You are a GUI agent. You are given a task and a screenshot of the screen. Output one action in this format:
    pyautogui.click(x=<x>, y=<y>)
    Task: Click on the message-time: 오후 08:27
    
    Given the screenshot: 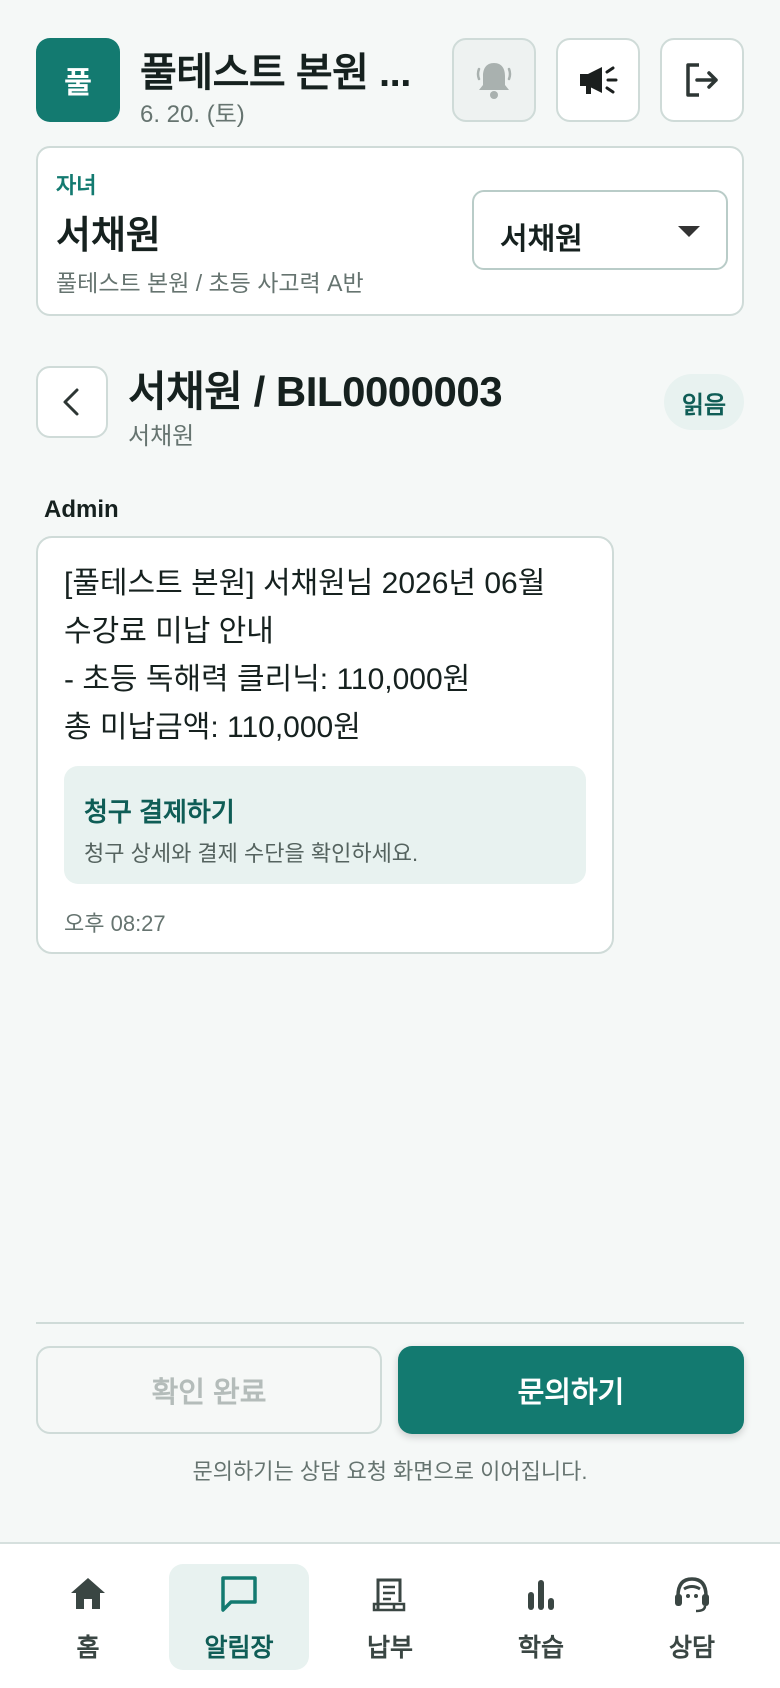 What is the action you would take?
    pyautogui.click(x=115, y=923)
    